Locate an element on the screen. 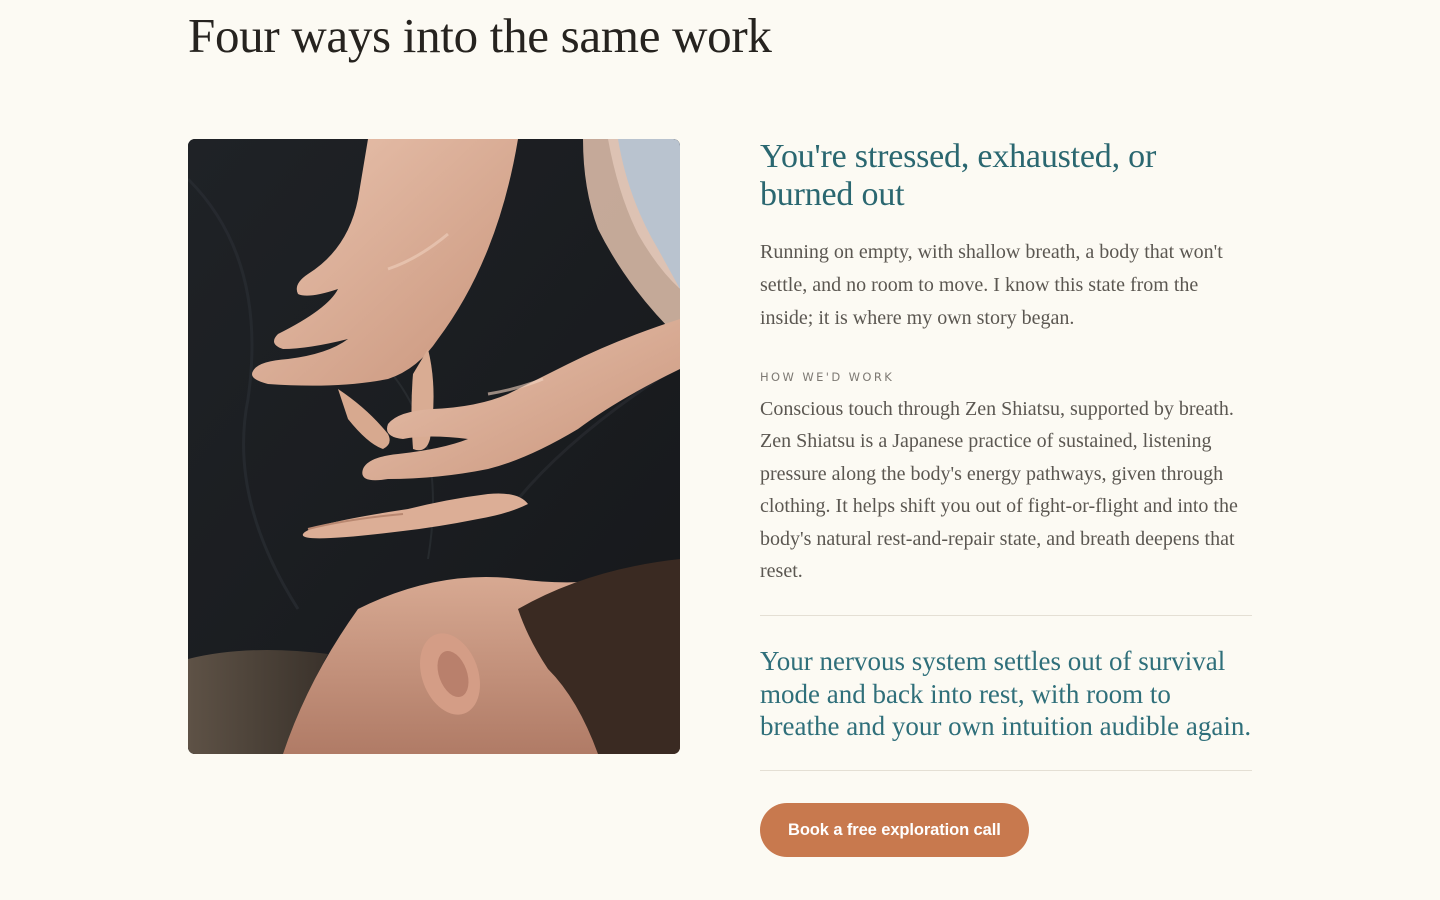 The height and width of the screenshot is (900, 1440). book-call-button: Book a free exploration call is located at coordinates (894, 829).